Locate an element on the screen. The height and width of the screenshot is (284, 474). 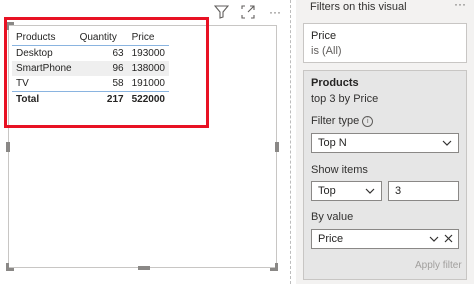
filter-type-label: Filter type i is located at coordinates (342, 121).